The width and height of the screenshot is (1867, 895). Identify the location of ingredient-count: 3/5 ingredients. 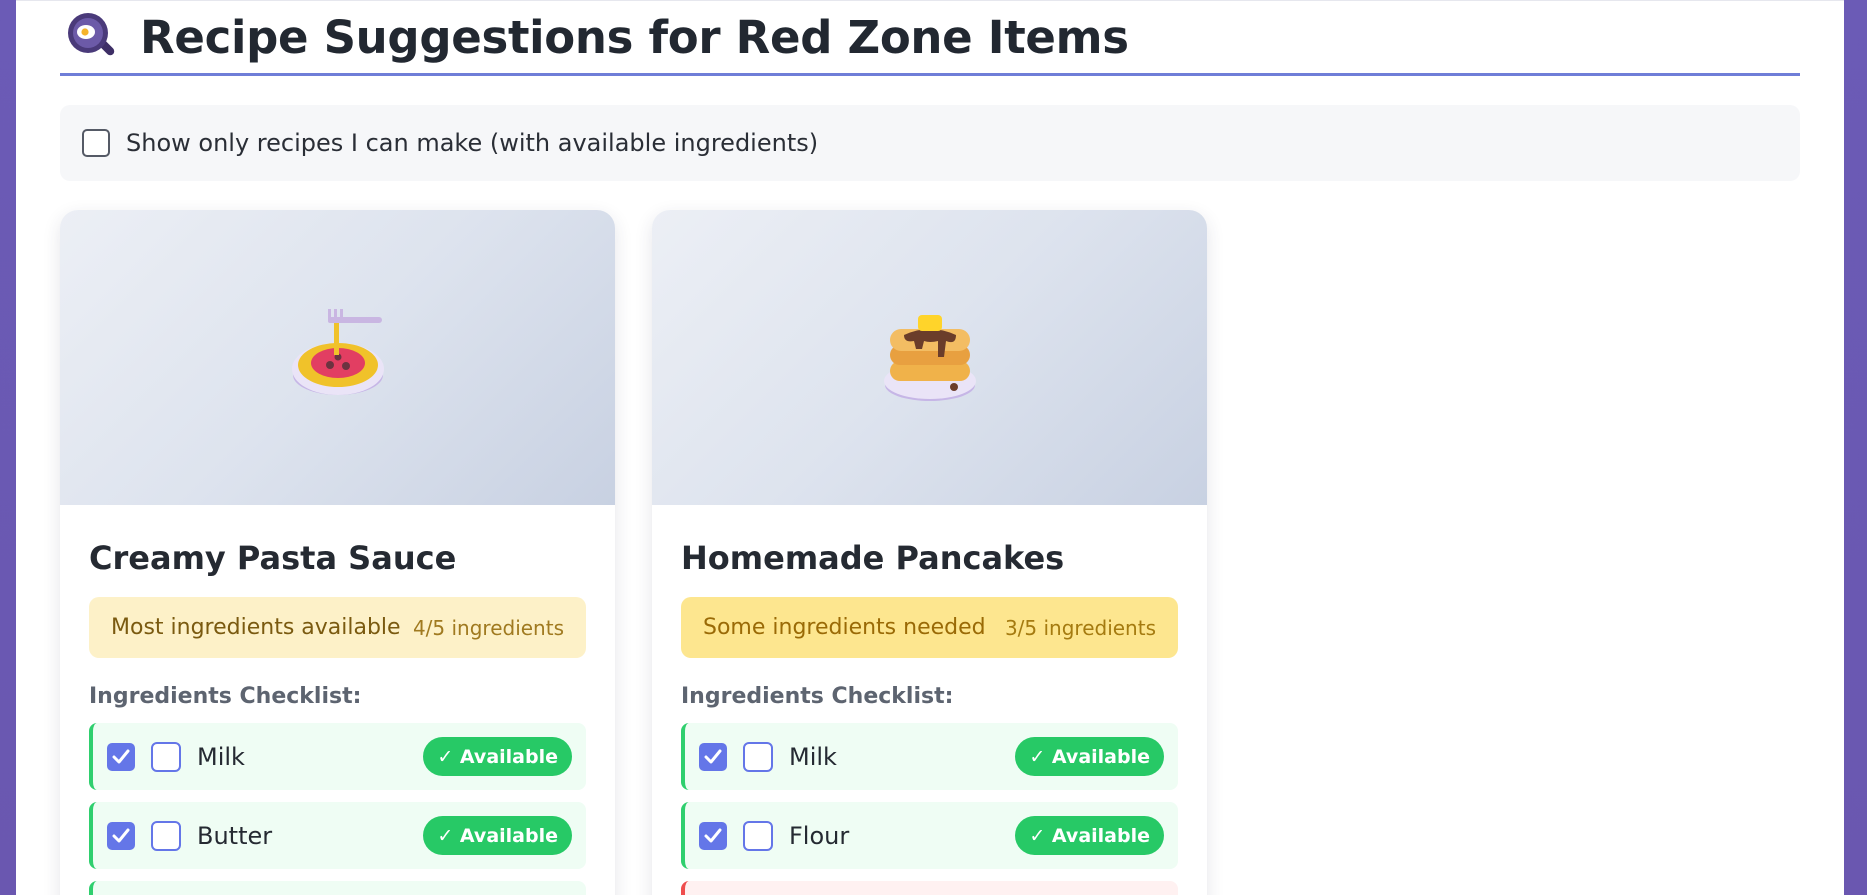
(1080, 627).